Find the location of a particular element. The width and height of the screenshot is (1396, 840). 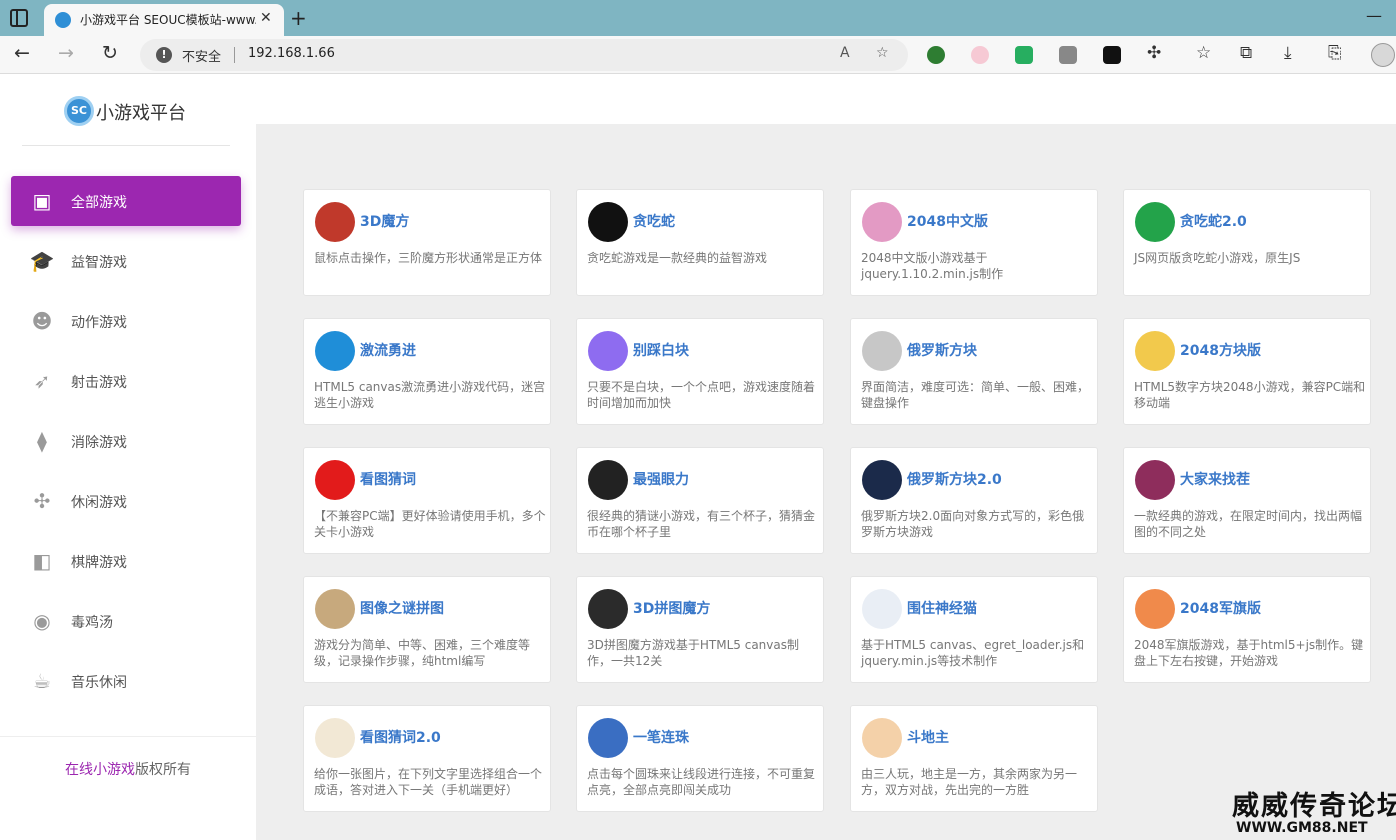

game-title: 2048中文版 is located at coordinates (947, 221).